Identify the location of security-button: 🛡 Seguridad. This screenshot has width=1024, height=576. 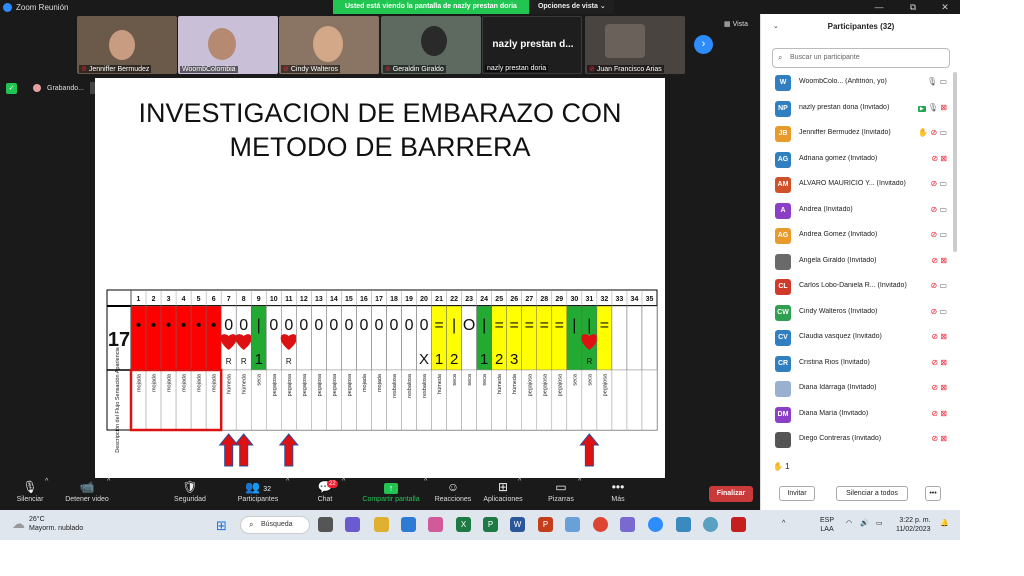
(190, 494).